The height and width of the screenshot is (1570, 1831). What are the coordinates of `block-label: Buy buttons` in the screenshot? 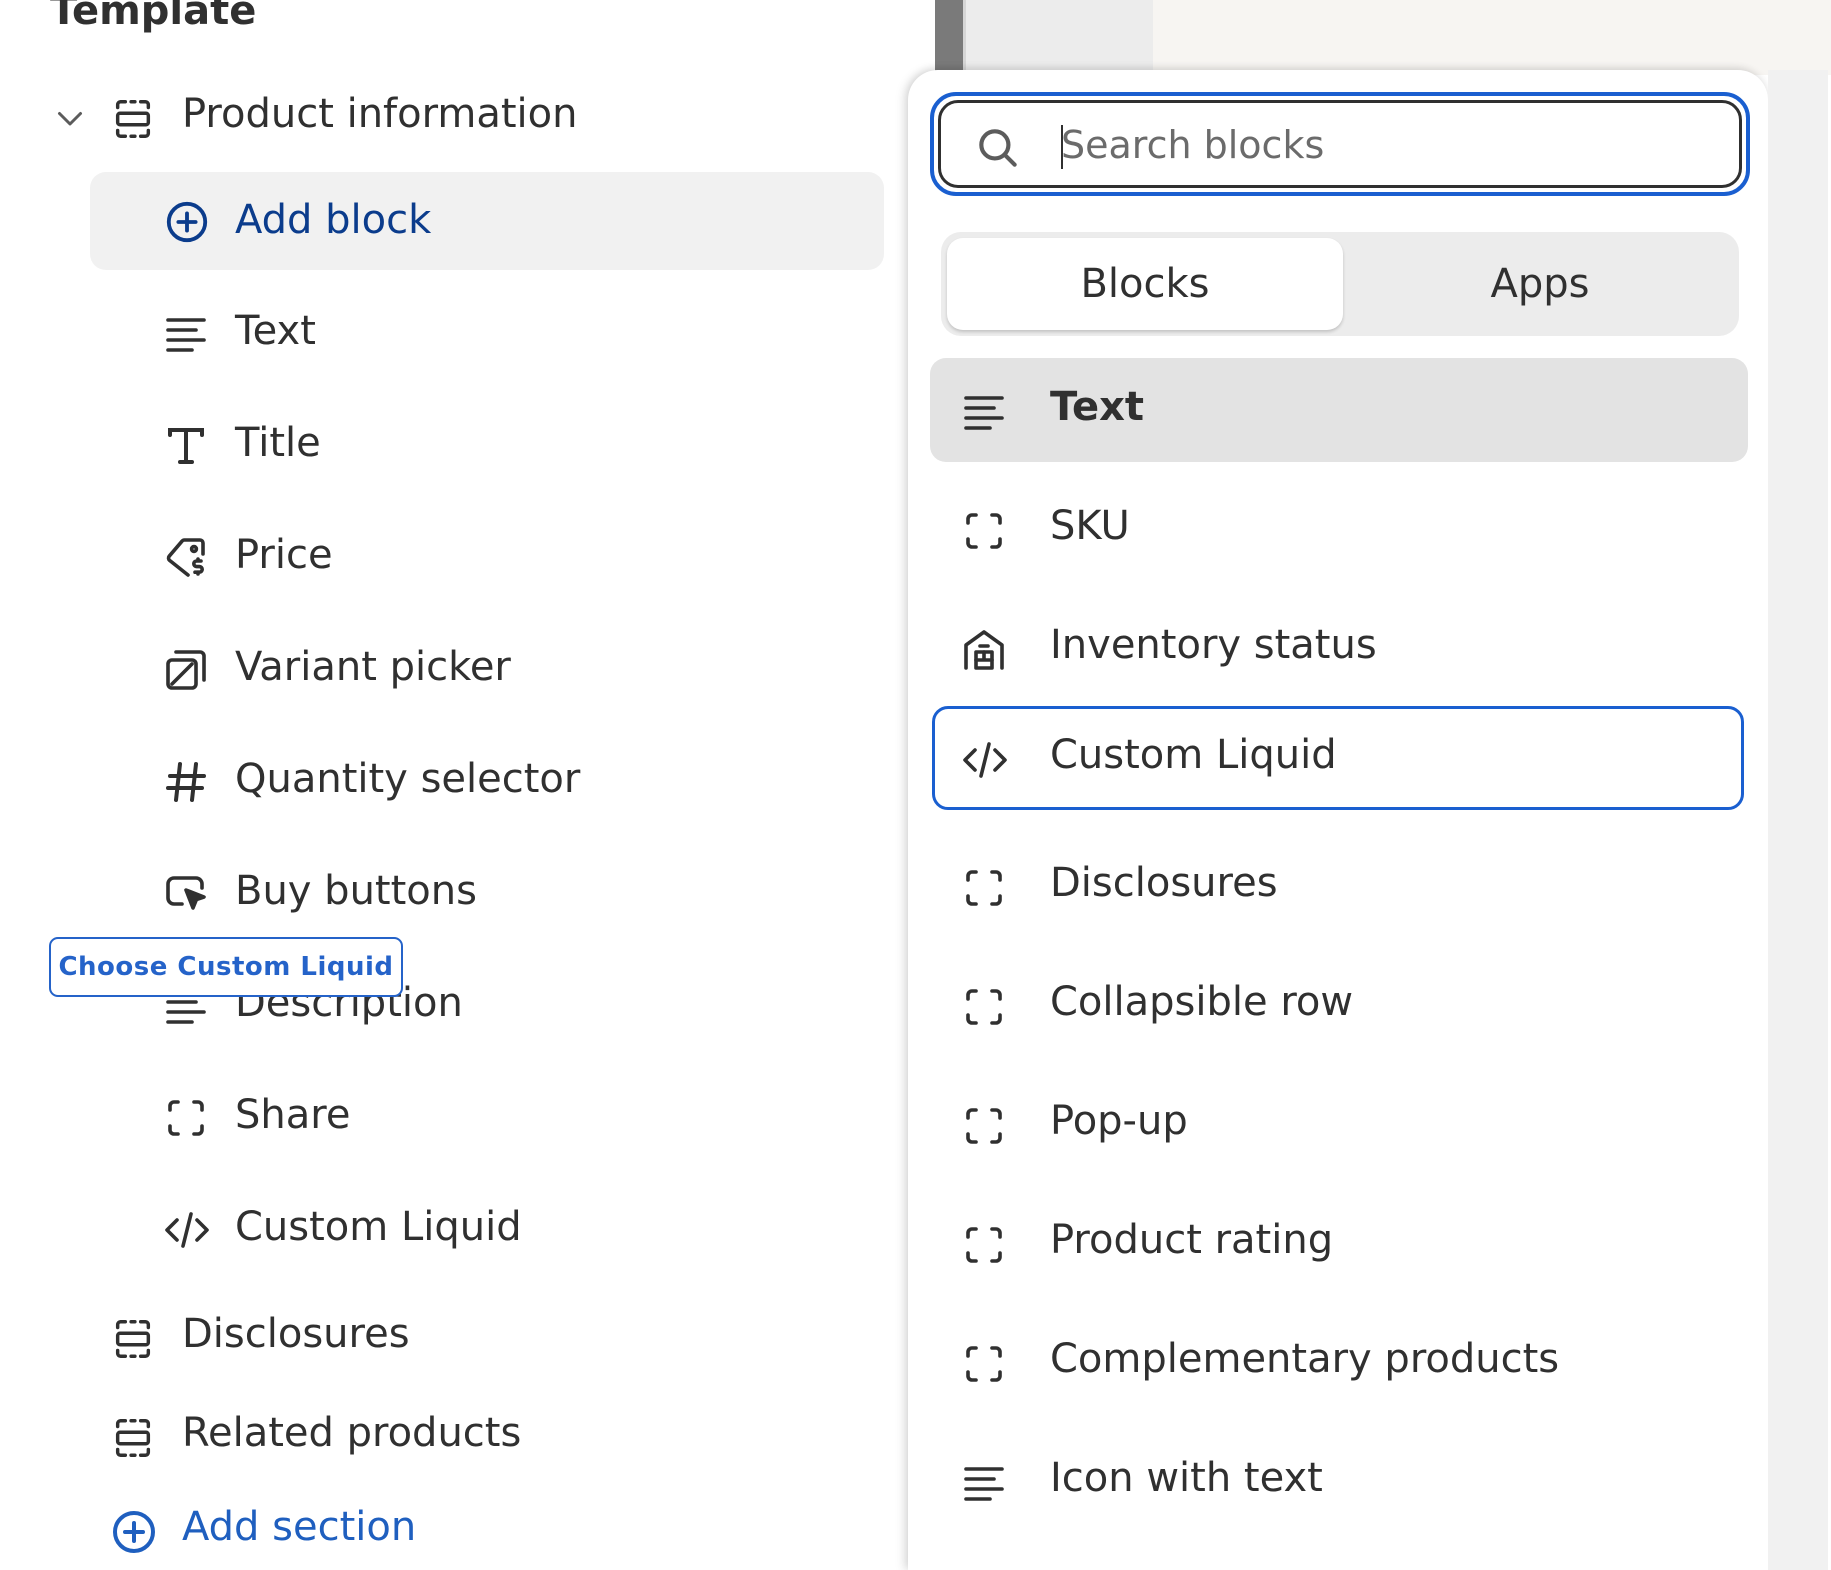 It's located at (356, 891).